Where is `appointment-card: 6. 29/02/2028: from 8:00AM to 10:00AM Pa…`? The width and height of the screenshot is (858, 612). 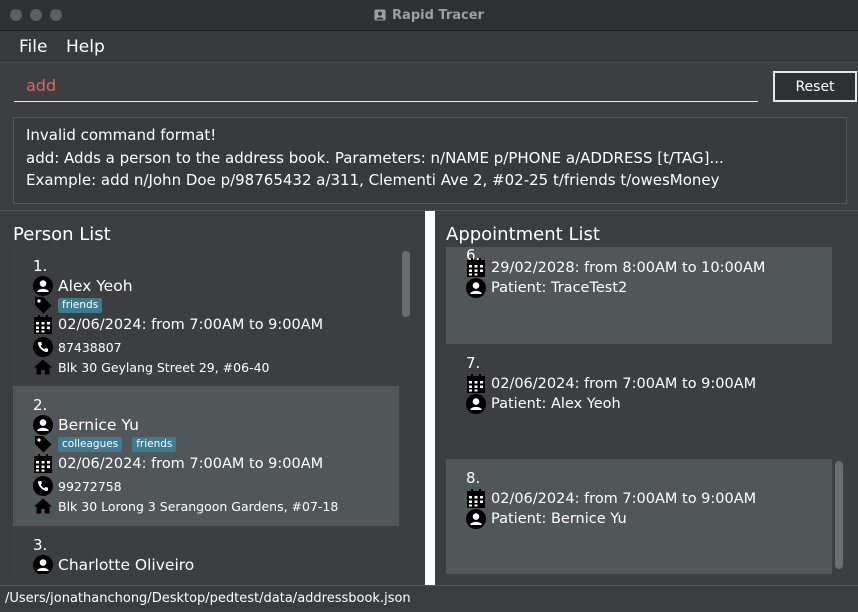
appointment-card: 6. 29/02/2028: from 8:00AM to 10:00AM Pa… is located at coordinates (639, 295).